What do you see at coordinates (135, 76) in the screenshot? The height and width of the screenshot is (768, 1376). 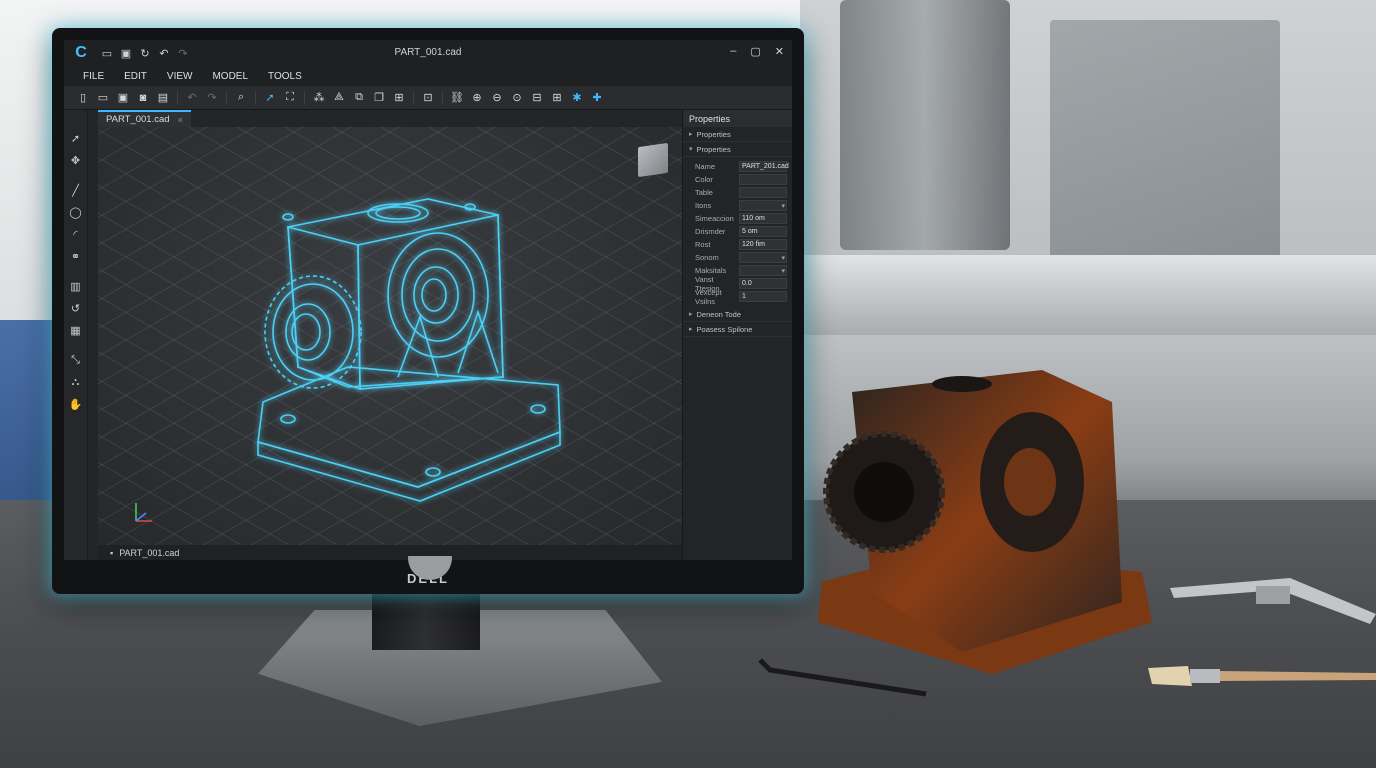 I see `menu-edit: EDIT` at bounding box center [135, 76].